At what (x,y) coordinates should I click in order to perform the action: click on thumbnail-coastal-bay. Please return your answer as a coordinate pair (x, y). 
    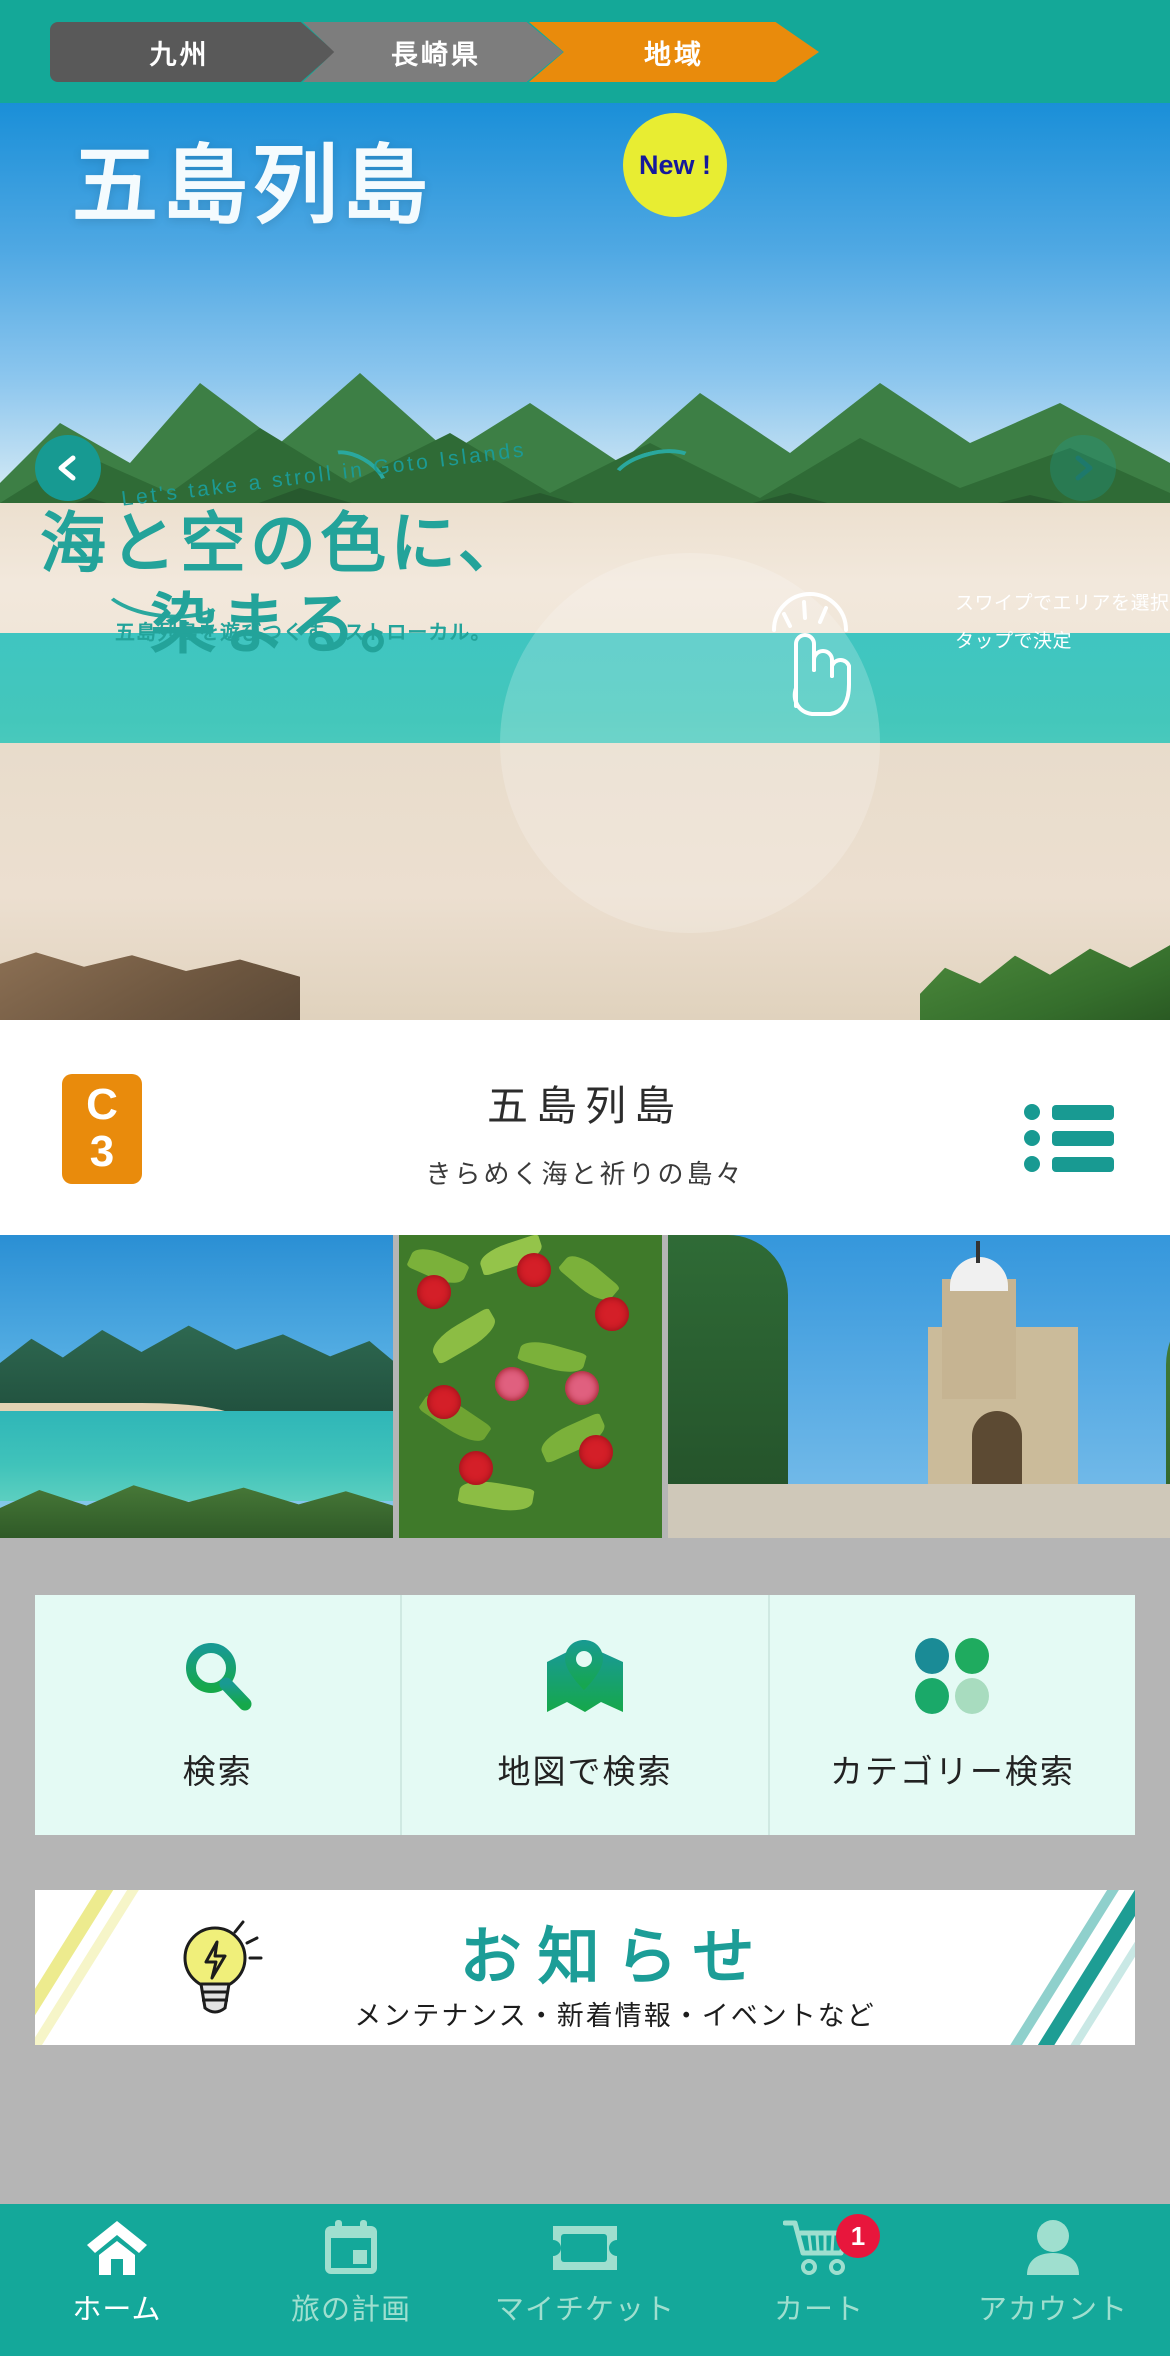
    Looking at the image, I should click on (196, 1386).